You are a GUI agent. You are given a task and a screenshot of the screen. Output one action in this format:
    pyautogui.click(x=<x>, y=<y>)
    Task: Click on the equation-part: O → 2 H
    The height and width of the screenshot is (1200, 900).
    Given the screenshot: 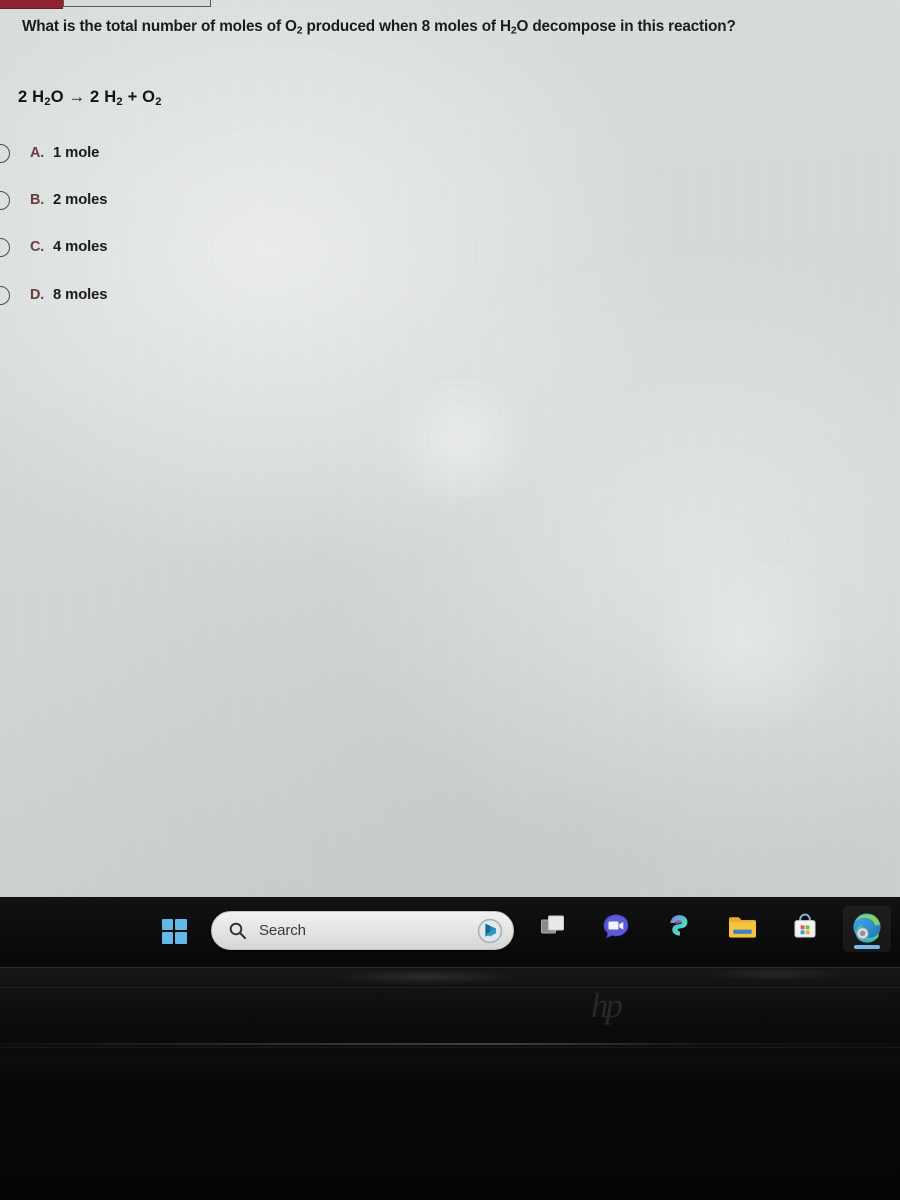 What is the action you would take?
    pyautogui.click(x=83, y=97)
    